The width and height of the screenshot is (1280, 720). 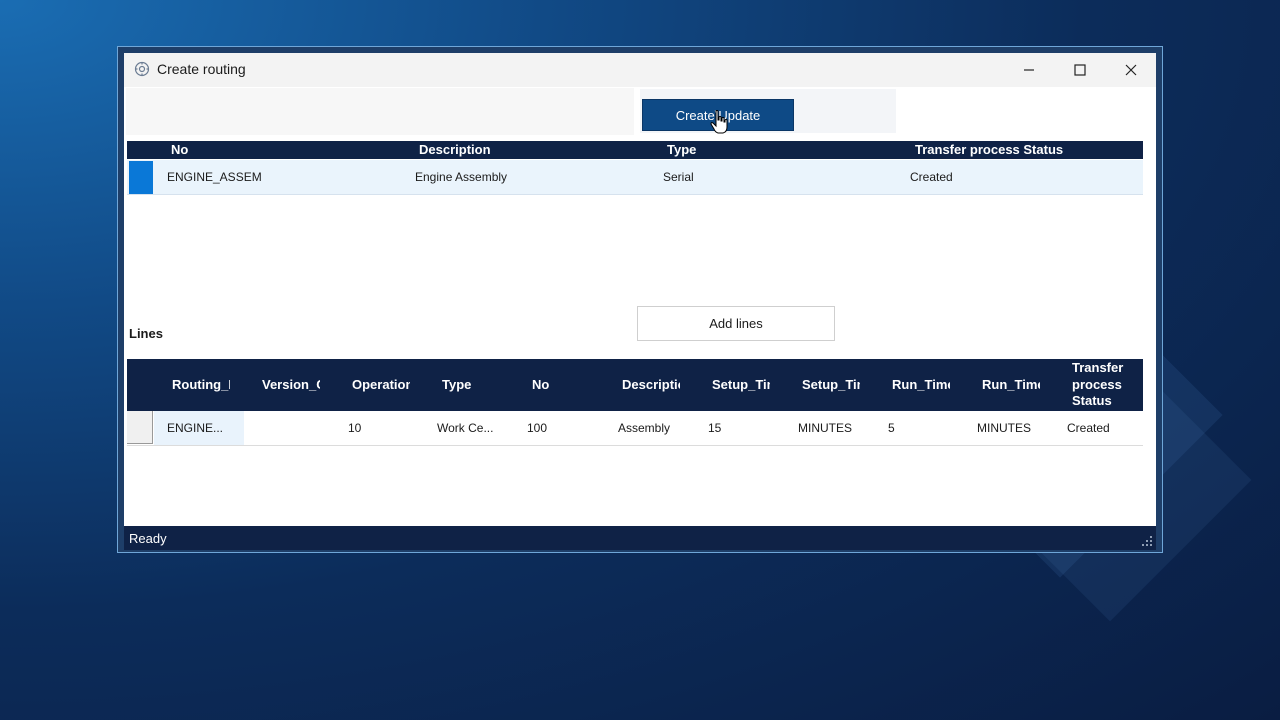 I want to click on cell-description: Assembly, so click(x=644, y=428).